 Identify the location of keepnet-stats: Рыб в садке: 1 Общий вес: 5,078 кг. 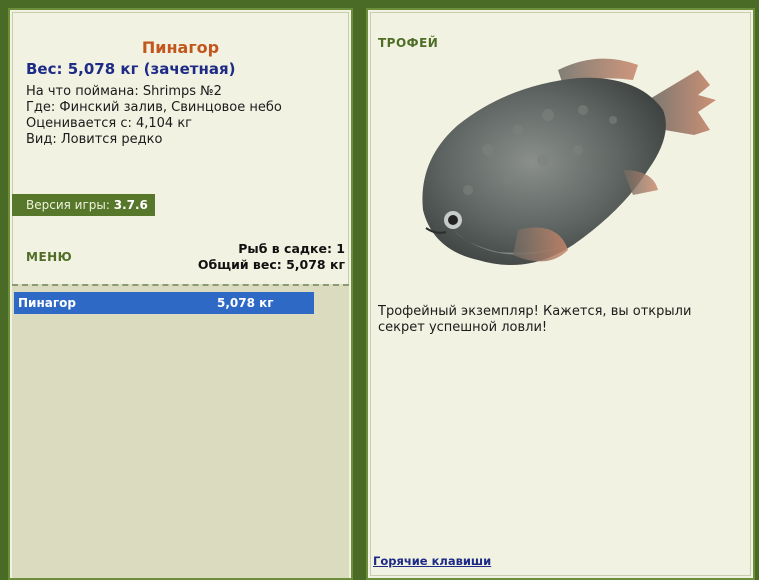
(271, 257).